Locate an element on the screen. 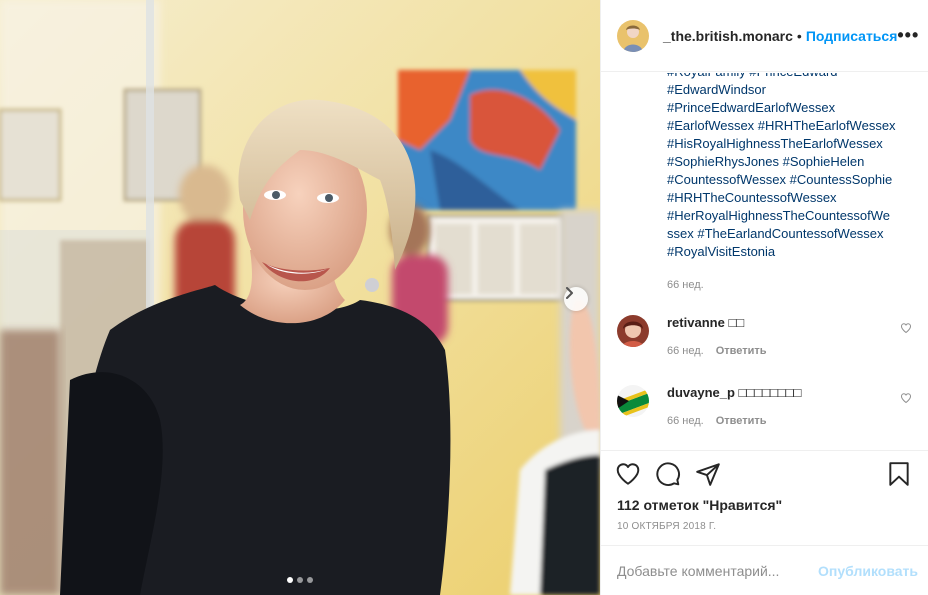 The height and width of the screenshot is (595, 928). caption-hashtags-line: #RoyalFamily #PrinceEdward is located at coordinates (791, 77).